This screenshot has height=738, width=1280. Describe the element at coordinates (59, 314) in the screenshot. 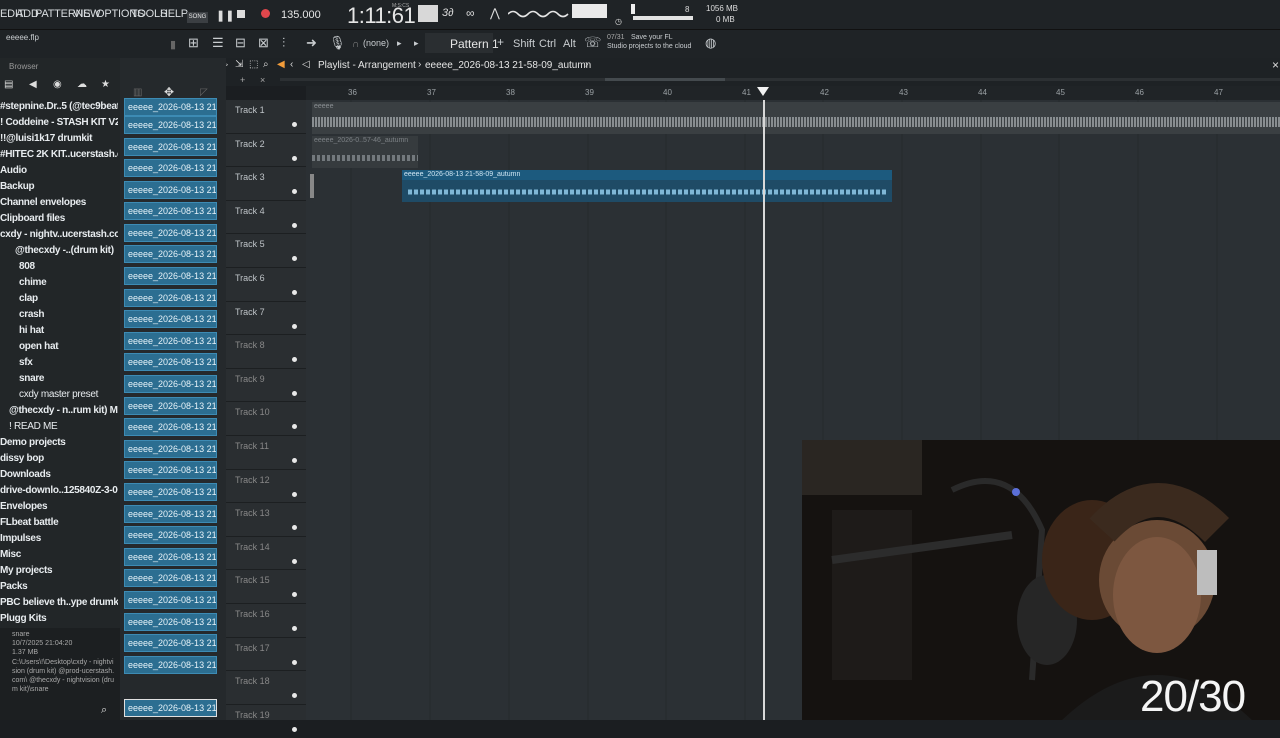

I see `browser-subfolder: crash` at that location.